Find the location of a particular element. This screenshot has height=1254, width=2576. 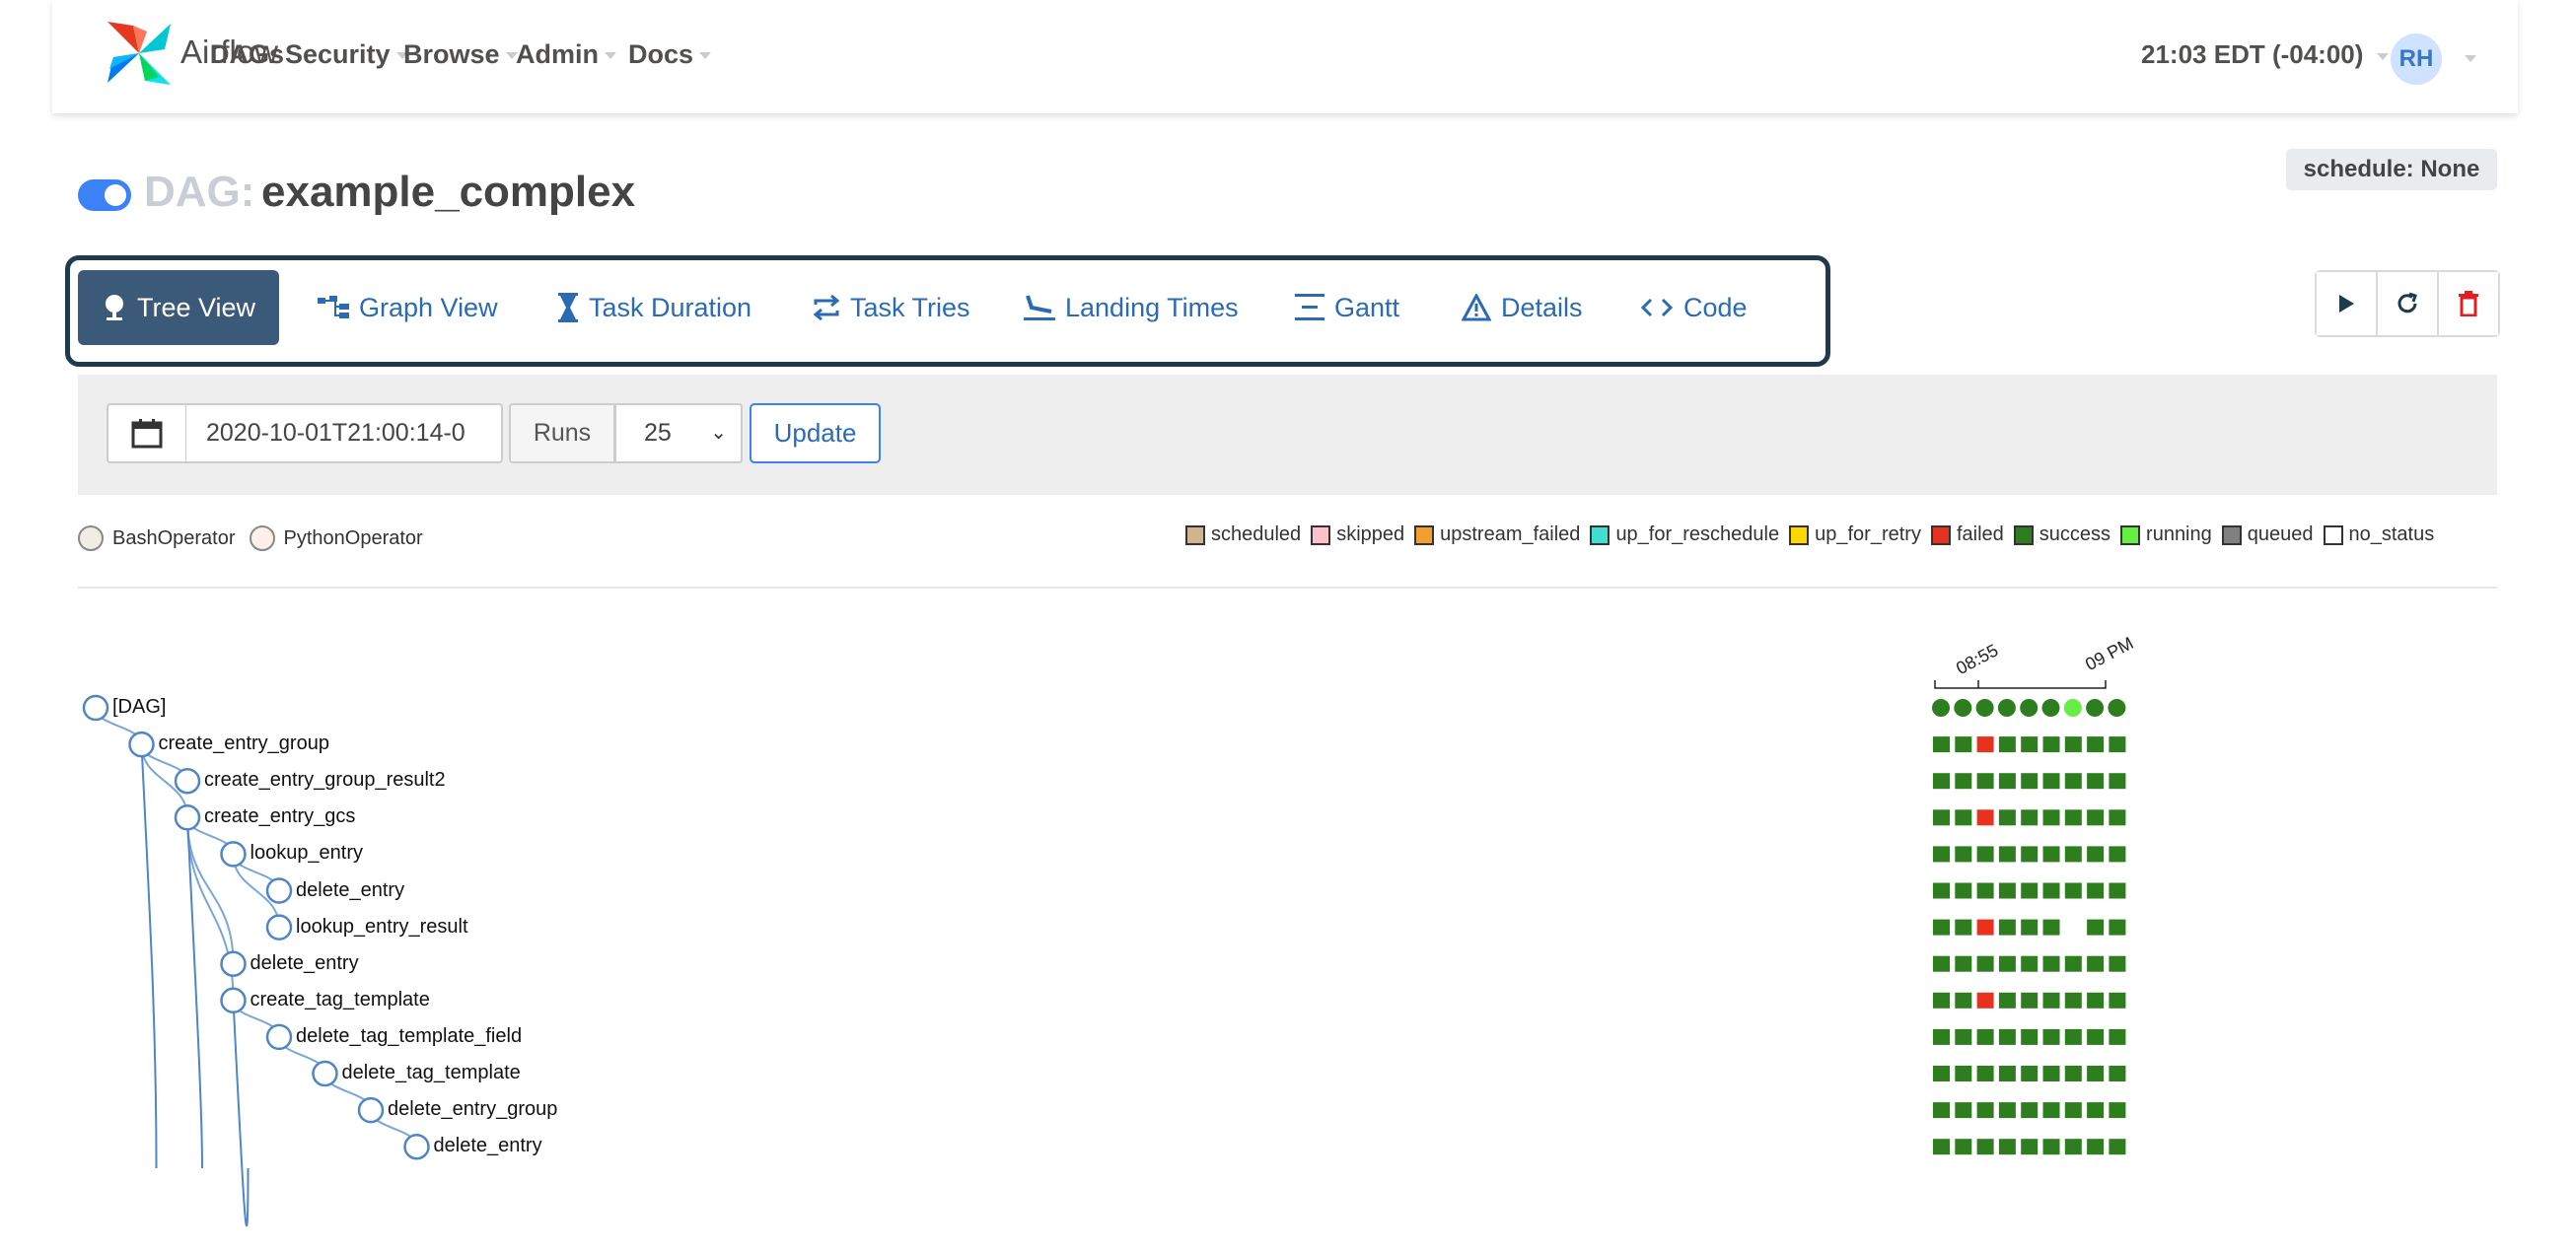

tree-task-label: create_tag_template is located at coordinates (340, 1000).